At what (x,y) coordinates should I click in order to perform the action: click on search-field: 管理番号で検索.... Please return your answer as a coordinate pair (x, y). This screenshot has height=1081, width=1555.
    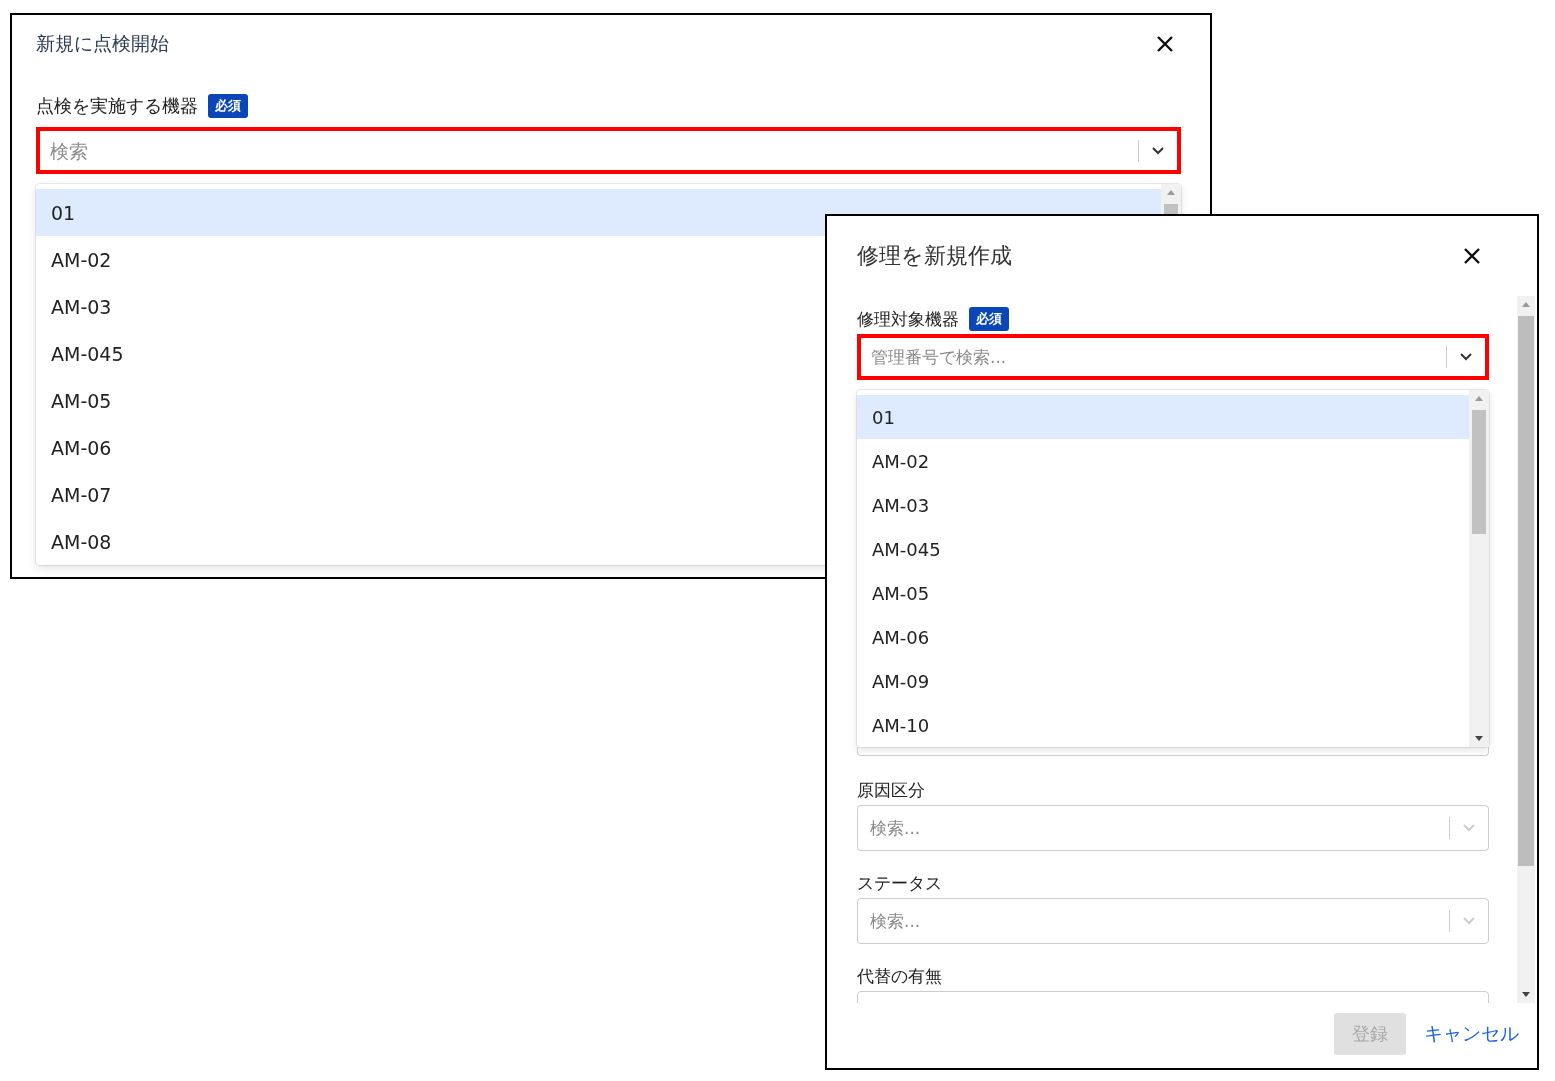
    Looking at the image, I should click on (1158, 357).